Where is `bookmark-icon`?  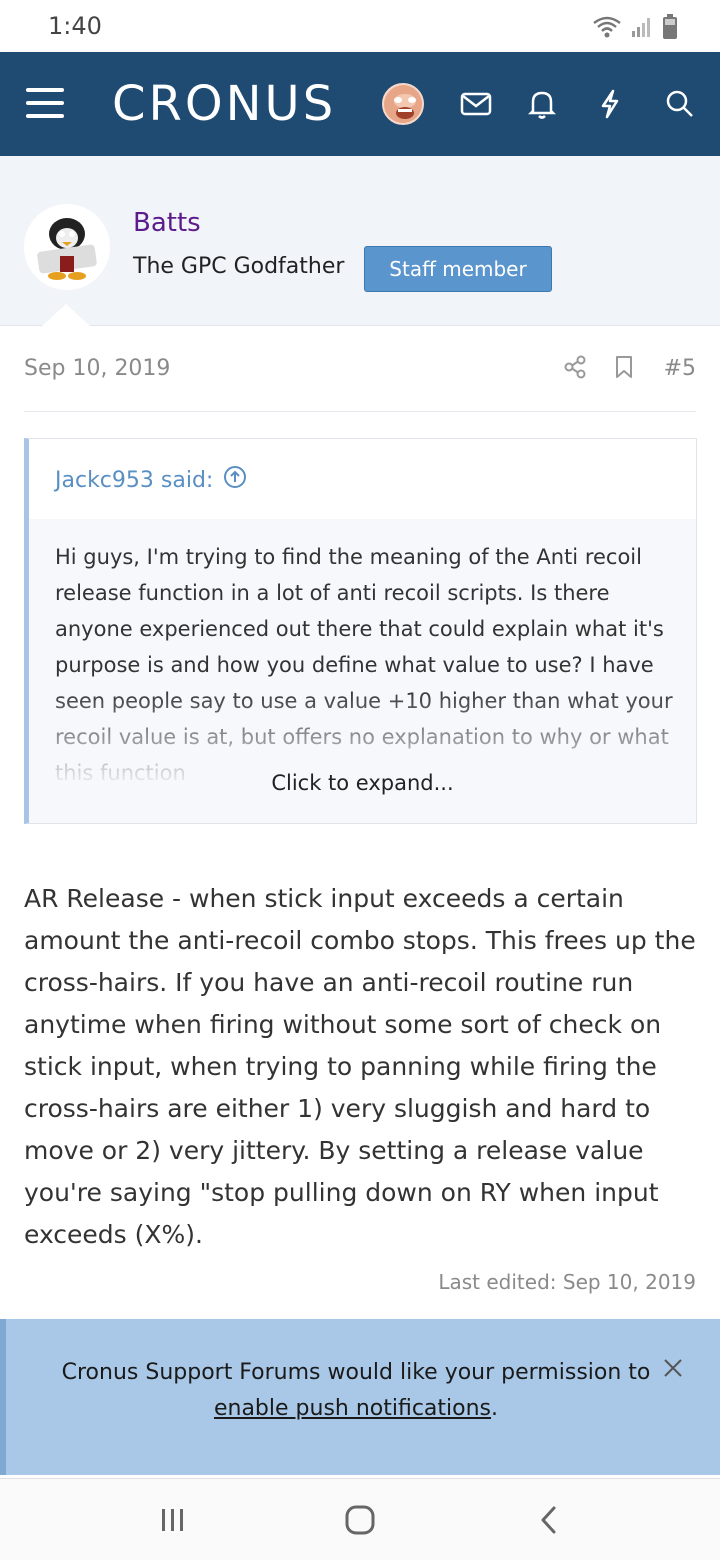 bookmark-icon is located at coordinates (624, 369).